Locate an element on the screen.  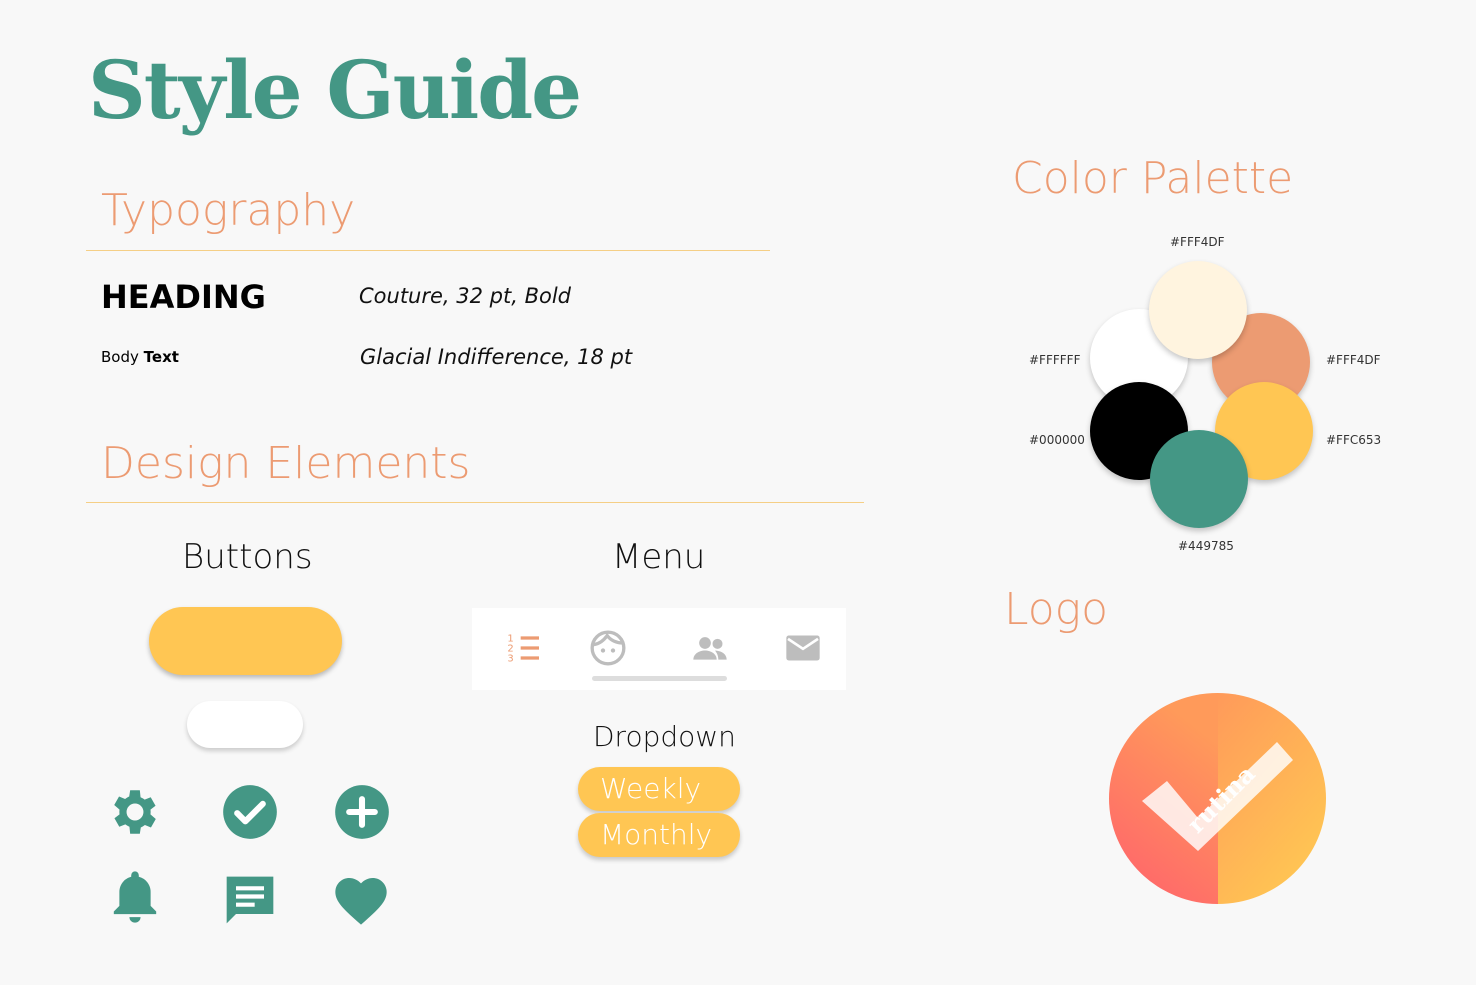
bell-icon is located at coordinates (135, 897).